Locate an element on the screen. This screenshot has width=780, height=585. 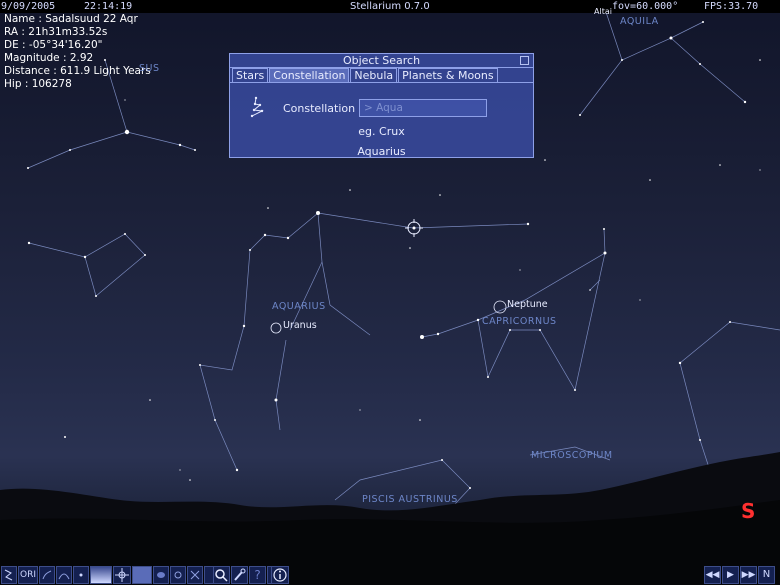
equatorial-mount-icon is located at coordinates (195, 575).